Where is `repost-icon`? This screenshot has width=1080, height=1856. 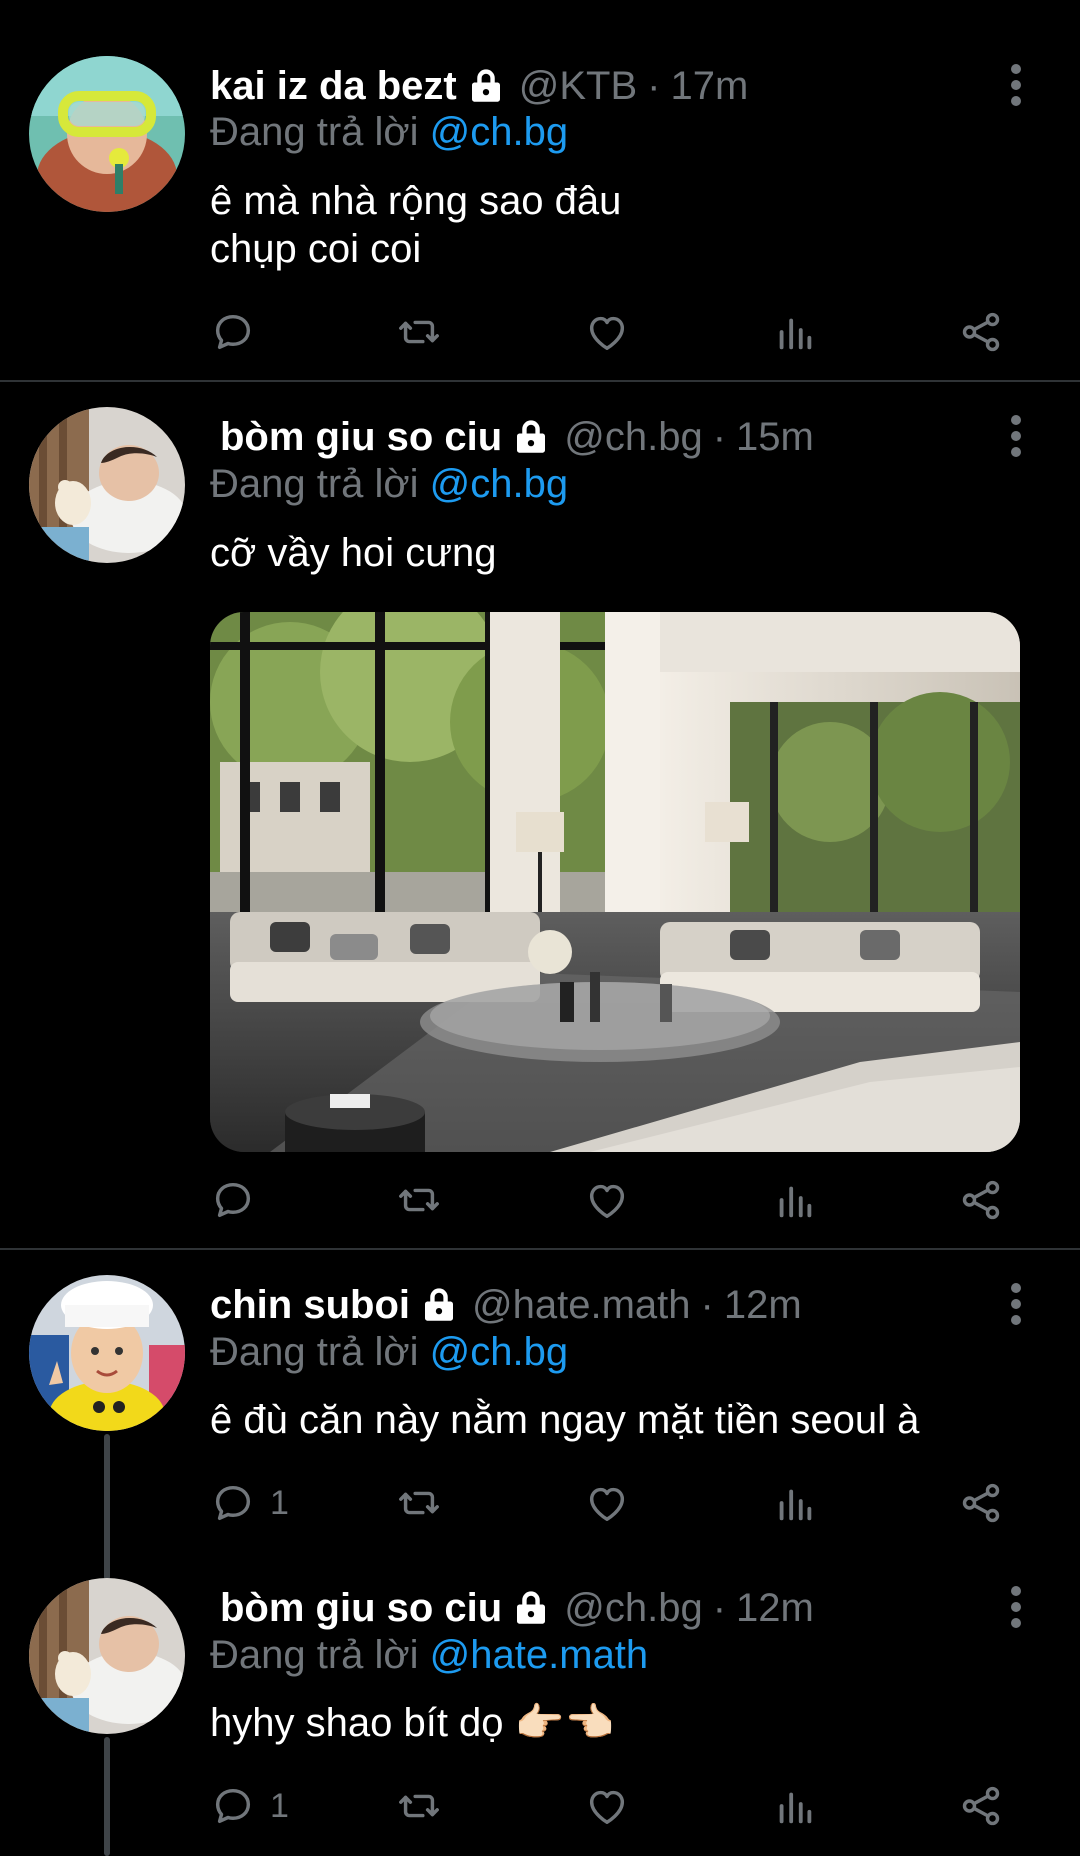 repost-icon is located at coordinates (419, 1806).